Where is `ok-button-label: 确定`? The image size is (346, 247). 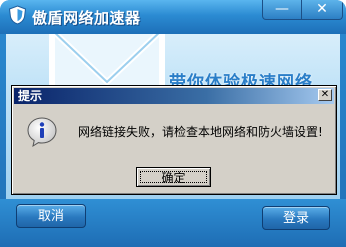
ok-button-label: 确定 is located at coordinates (173, 177).